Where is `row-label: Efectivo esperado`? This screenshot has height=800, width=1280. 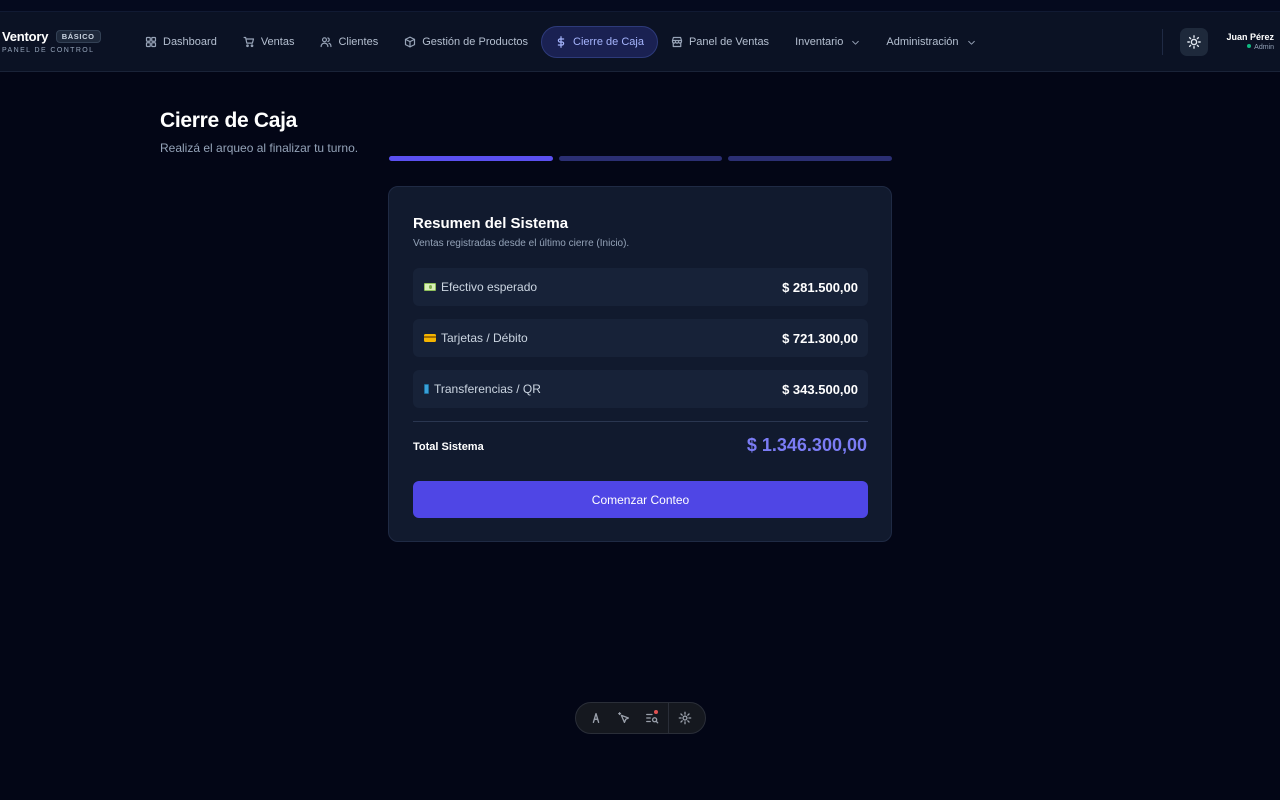
row-label: Efectivo esperado is located at coordinates (480, 287).